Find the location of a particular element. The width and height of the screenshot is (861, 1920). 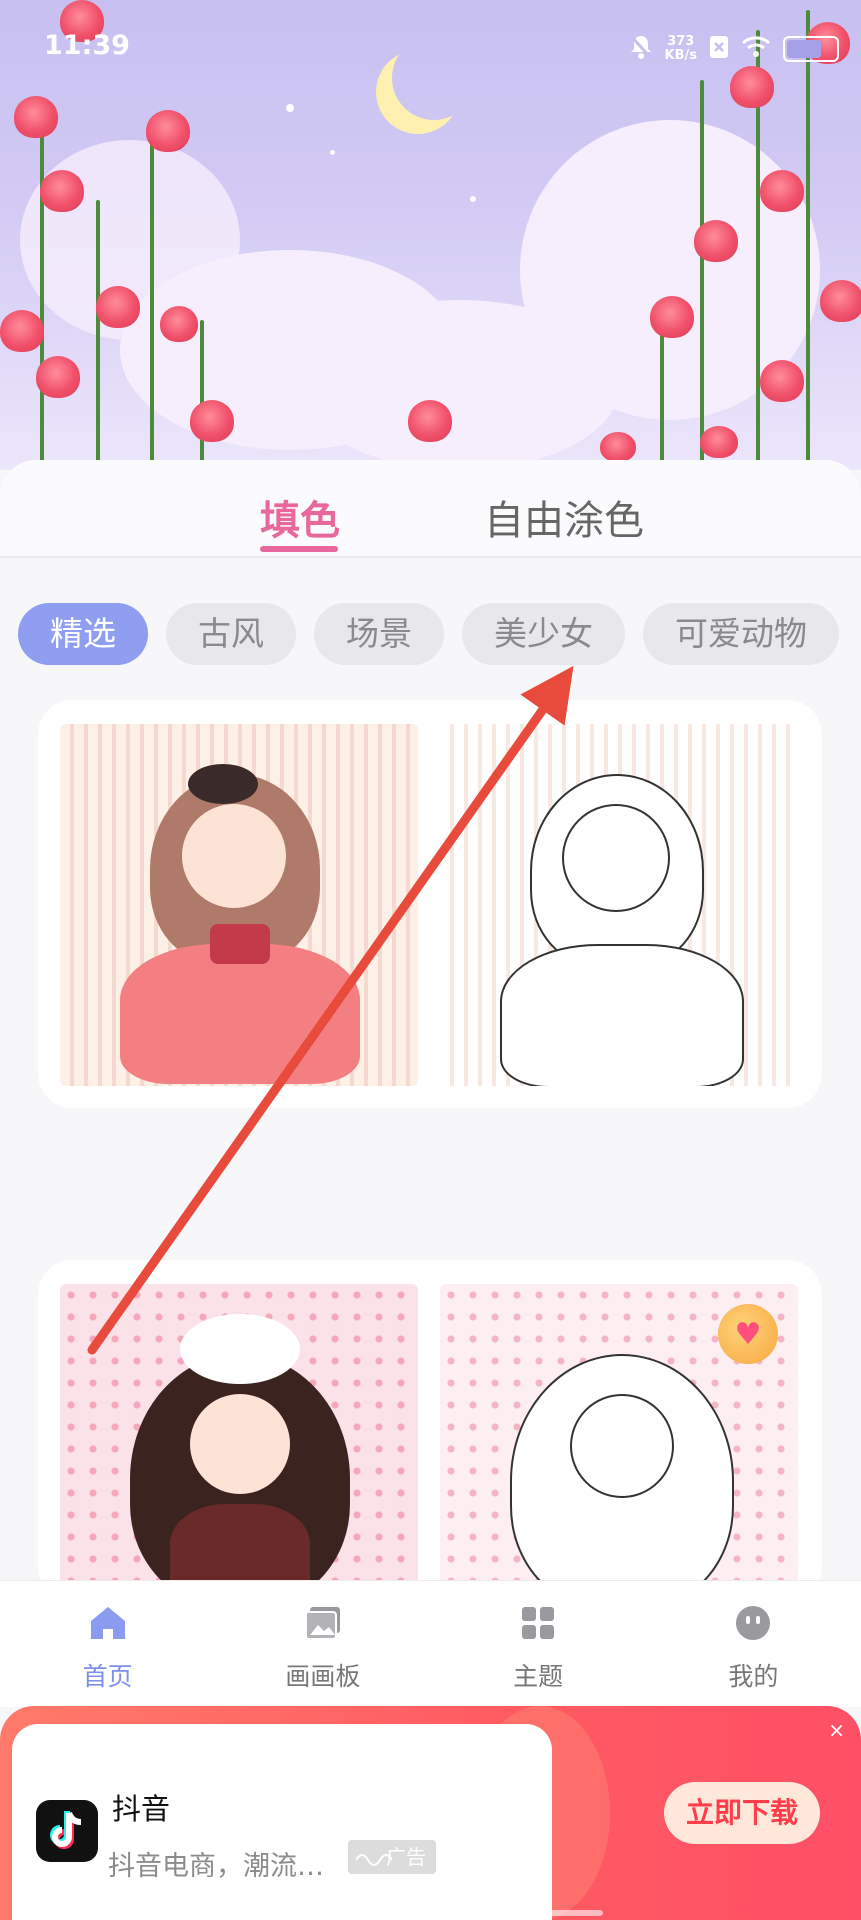

nav-label: 我的 is located at coordinates (753, 1676).